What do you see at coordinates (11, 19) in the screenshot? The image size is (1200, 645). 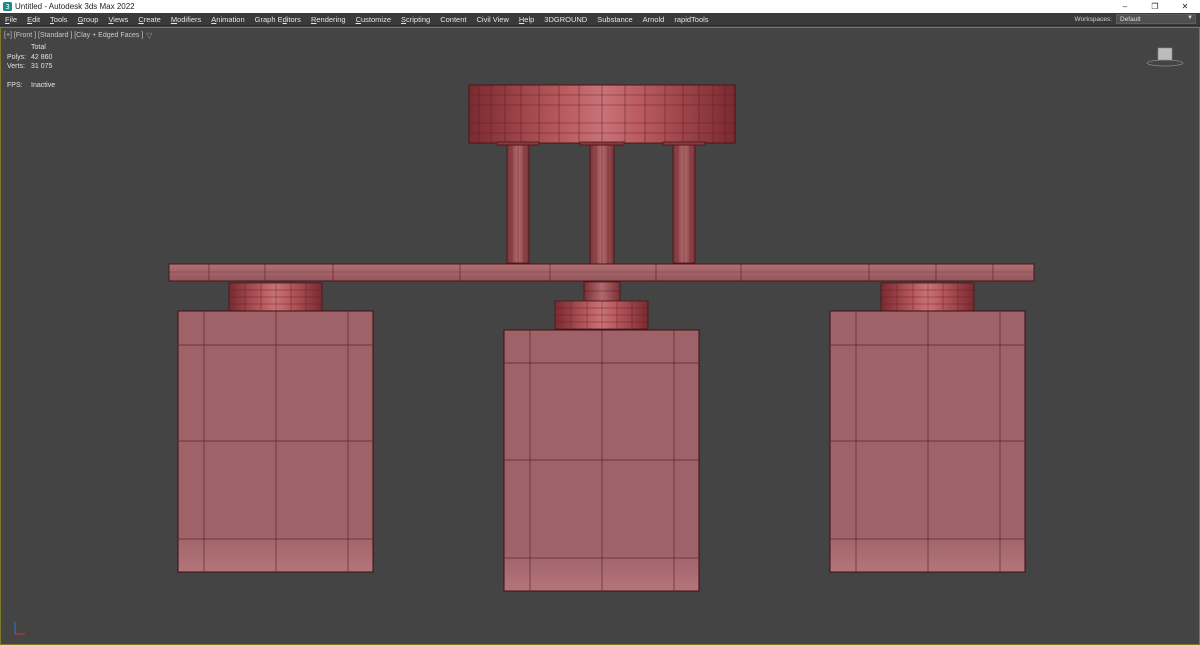 I see `menu-file: File` at bounding box center [11, 19].